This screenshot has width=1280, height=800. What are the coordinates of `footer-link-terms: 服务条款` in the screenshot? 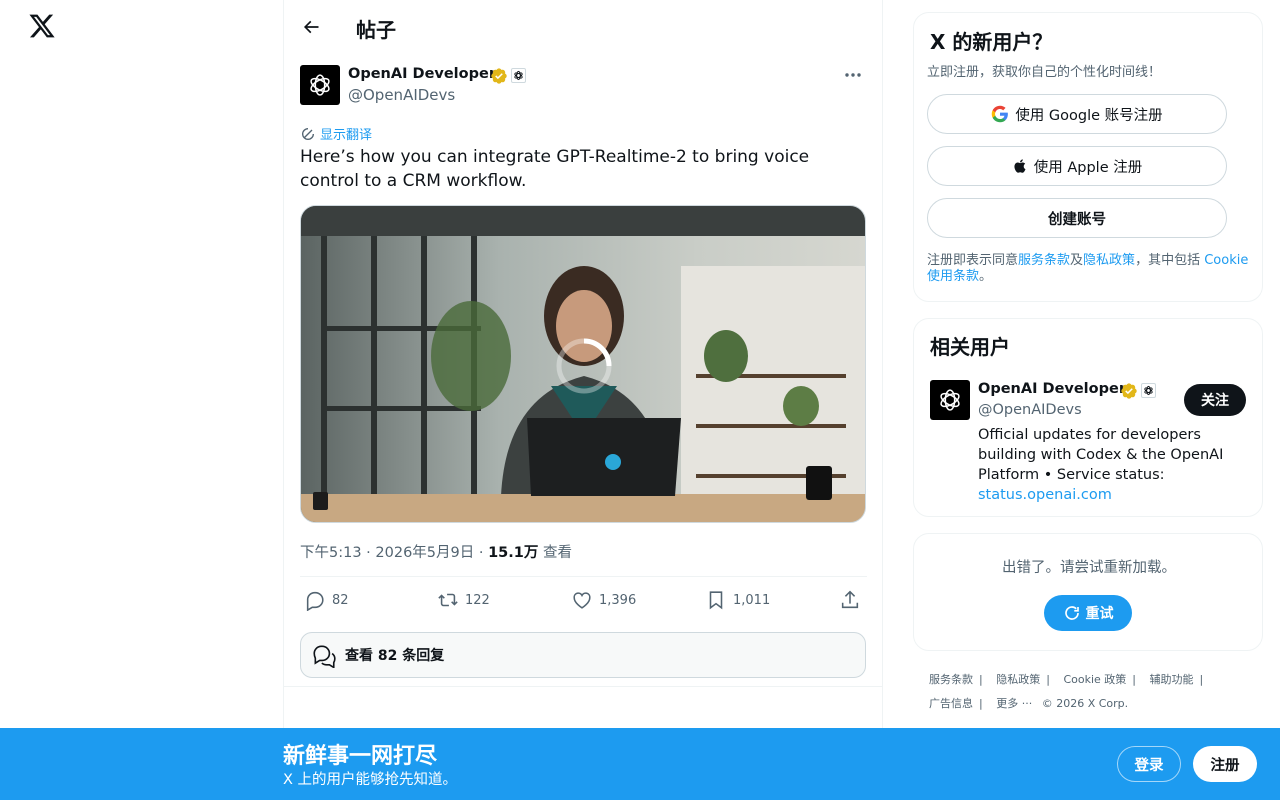 It's located at (951, 679).